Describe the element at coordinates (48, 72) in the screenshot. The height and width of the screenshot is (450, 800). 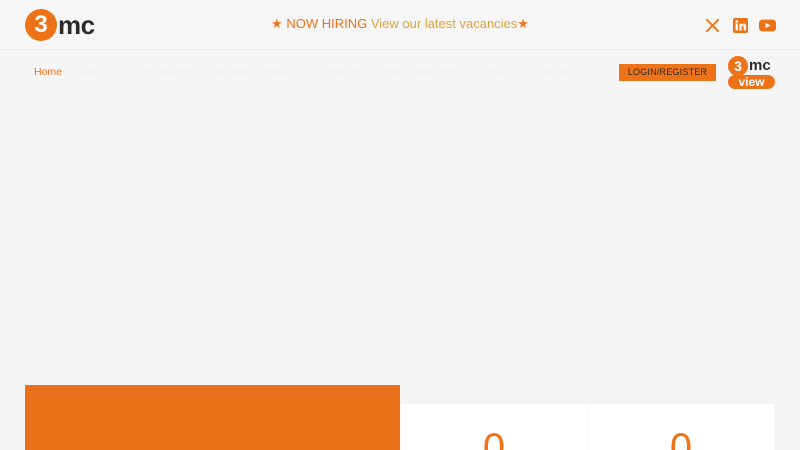
I see `nav-home: Home` at that location.